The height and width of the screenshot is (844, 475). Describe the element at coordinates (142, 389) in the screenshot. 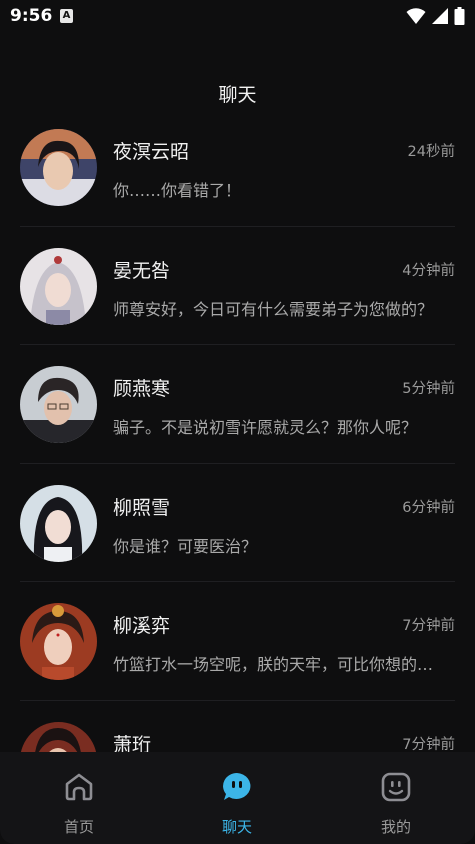

I see `contact-name: 顾燕寒` at that location.